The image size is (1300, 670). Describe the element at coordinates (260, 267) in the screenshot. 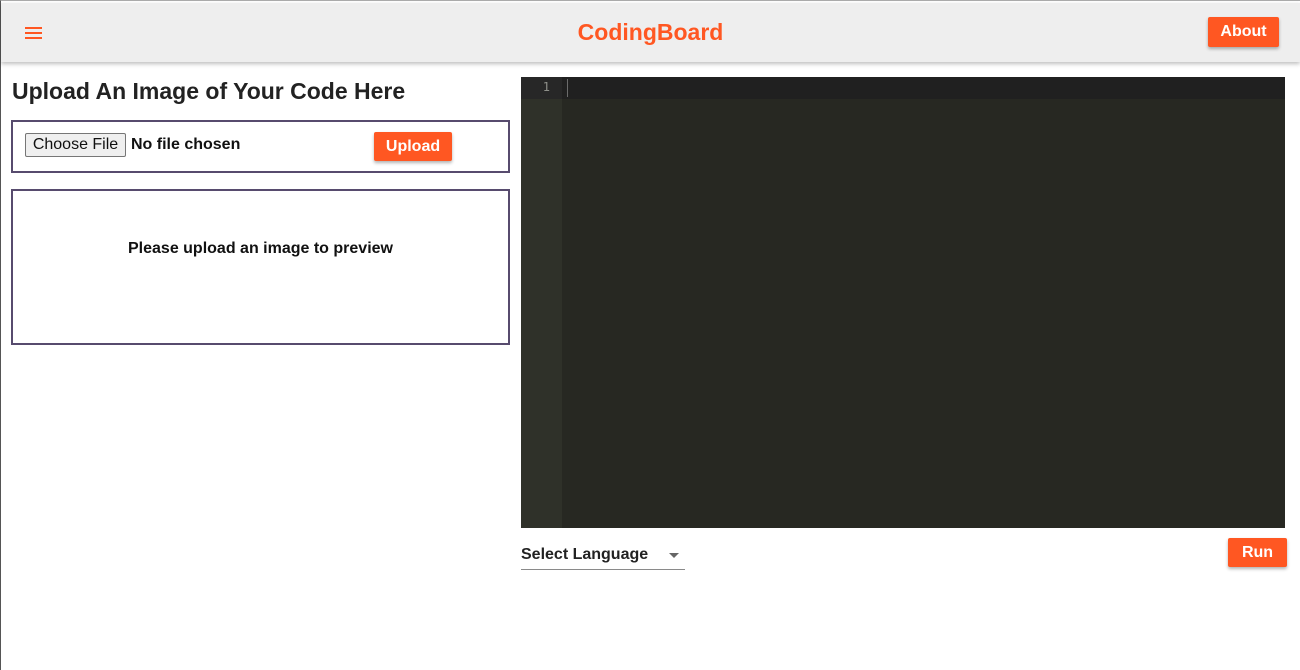

I see `image-preview: Please upload an image to preview` at that location.